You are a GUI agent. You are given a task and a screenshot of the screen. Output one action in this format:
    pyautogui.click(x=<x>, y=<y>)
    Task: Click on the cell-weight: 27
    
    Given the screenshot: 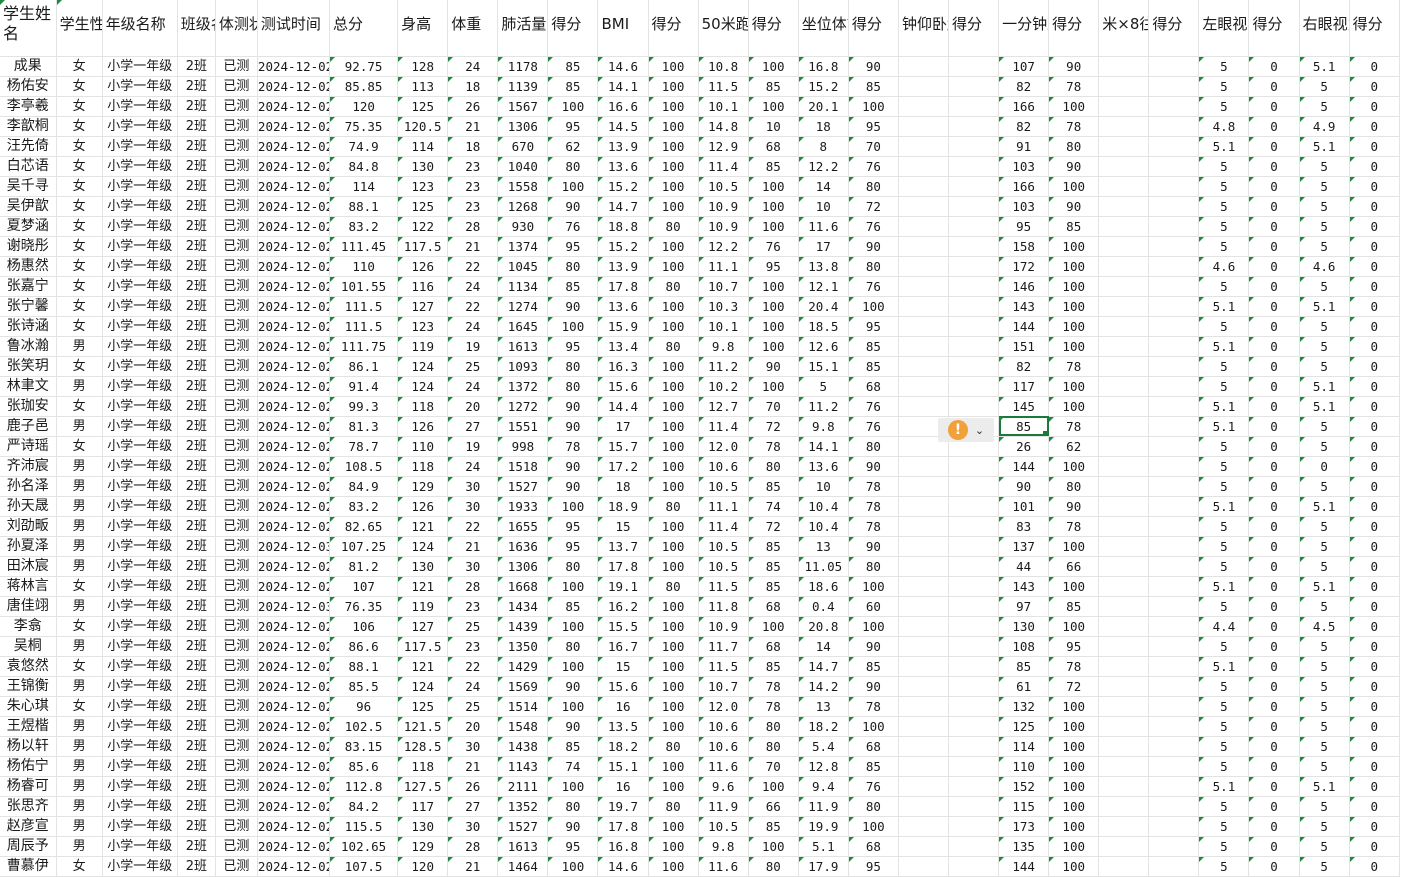 What is the action you would take?
    pyautogui.click(x=473, y=806)
    